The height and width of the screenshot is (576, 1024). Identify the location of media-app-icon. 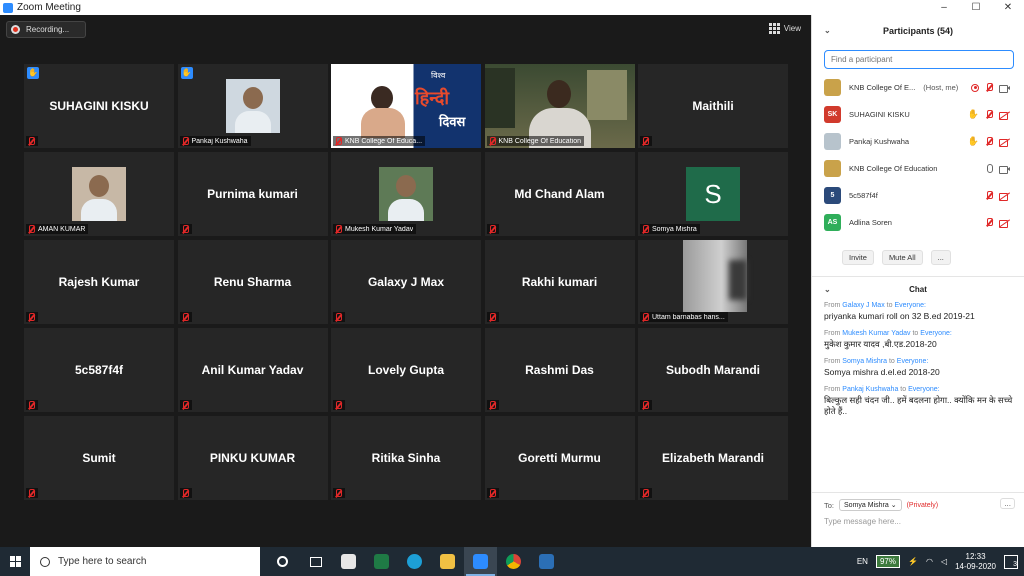
(546, 561).